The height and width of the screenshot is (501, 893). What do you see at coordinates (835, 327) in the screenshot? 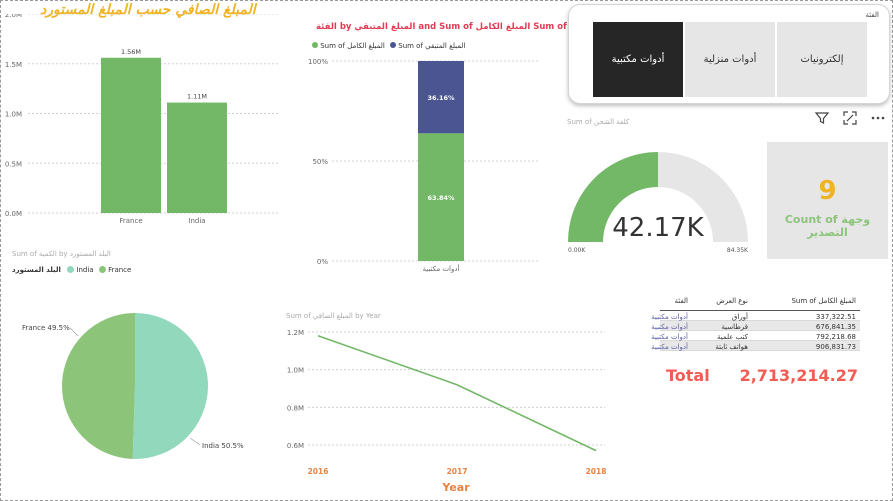
I see `row-total: 676,841.35` at bounding box center [835, 327].